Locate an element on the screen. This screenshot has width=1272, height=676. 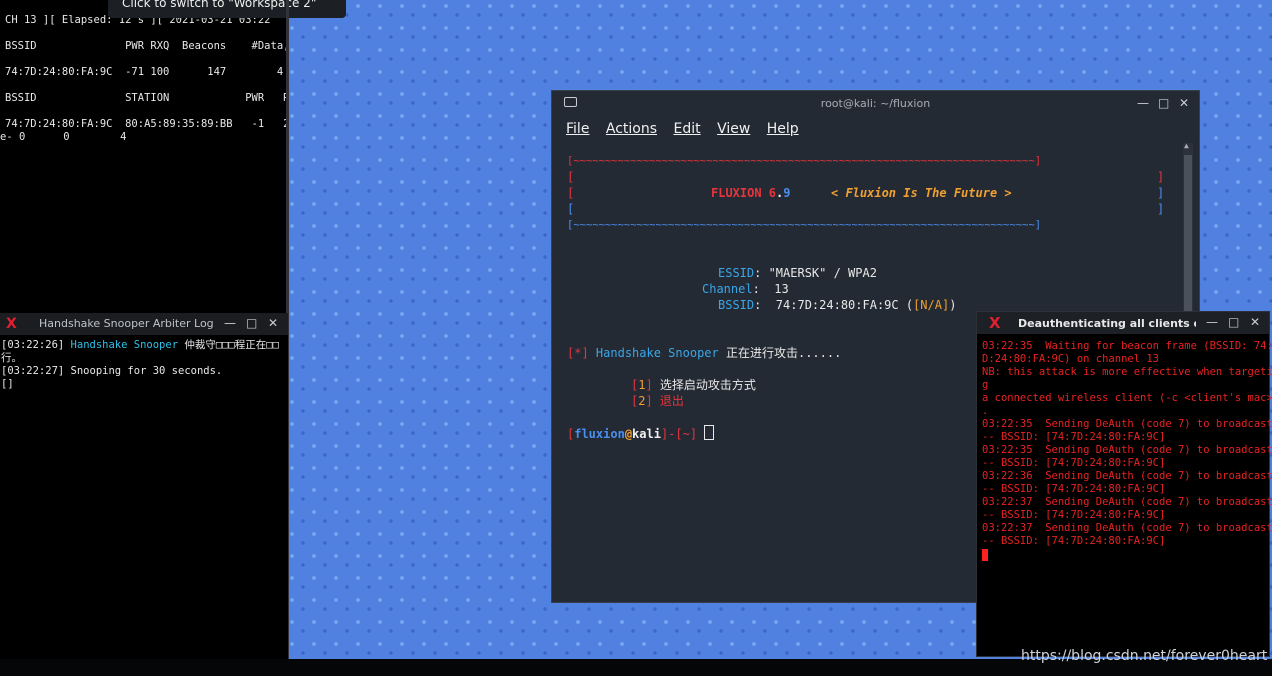
menu-edit: Edit is located at coordinates (686, 129).